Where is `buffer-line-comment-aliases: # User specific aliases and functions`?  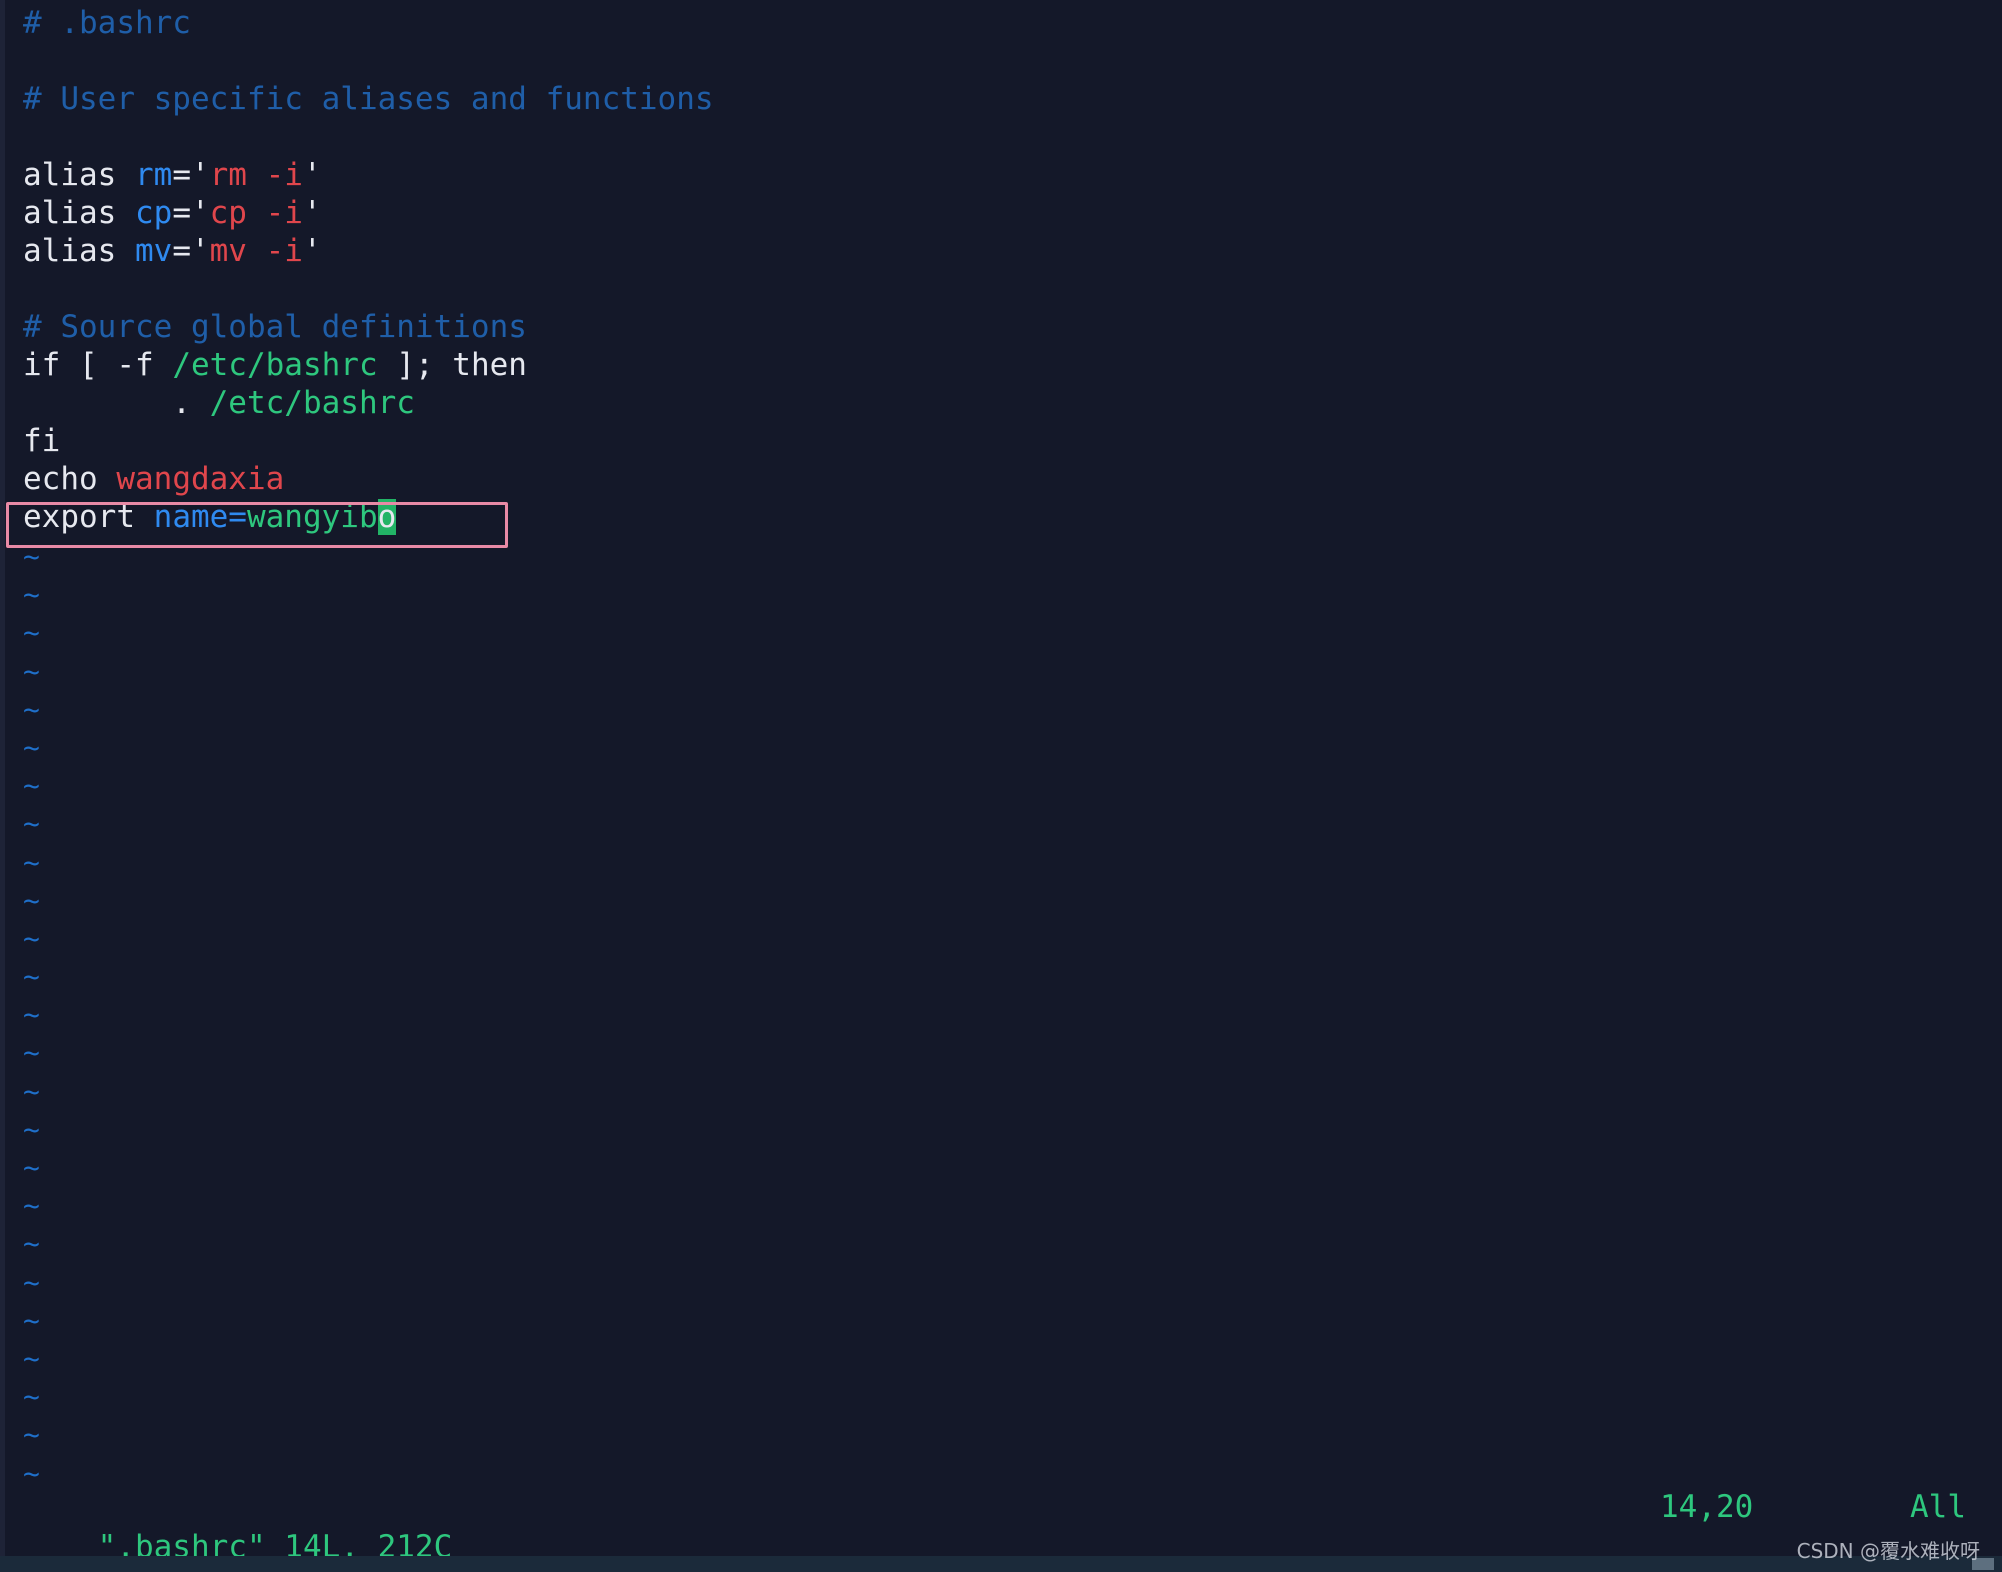
buffer-line-comment-aliases: # User specific aliases and functions is located at coordinates (368, 99).